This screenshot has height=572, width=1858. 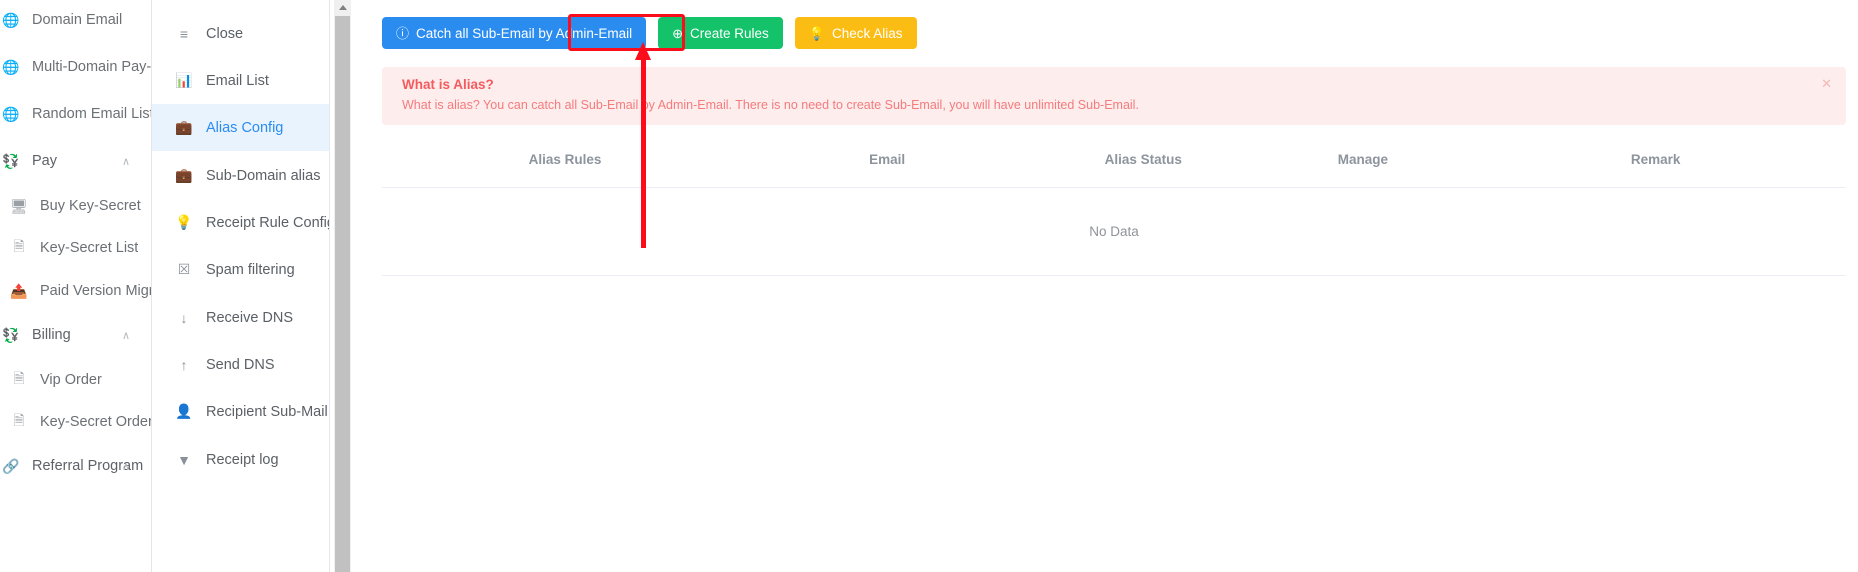 What do you see at coordinates (19, 205) in the screenshot?
I see `key-box-icon: 🖥` at bounding box center [19, 205].